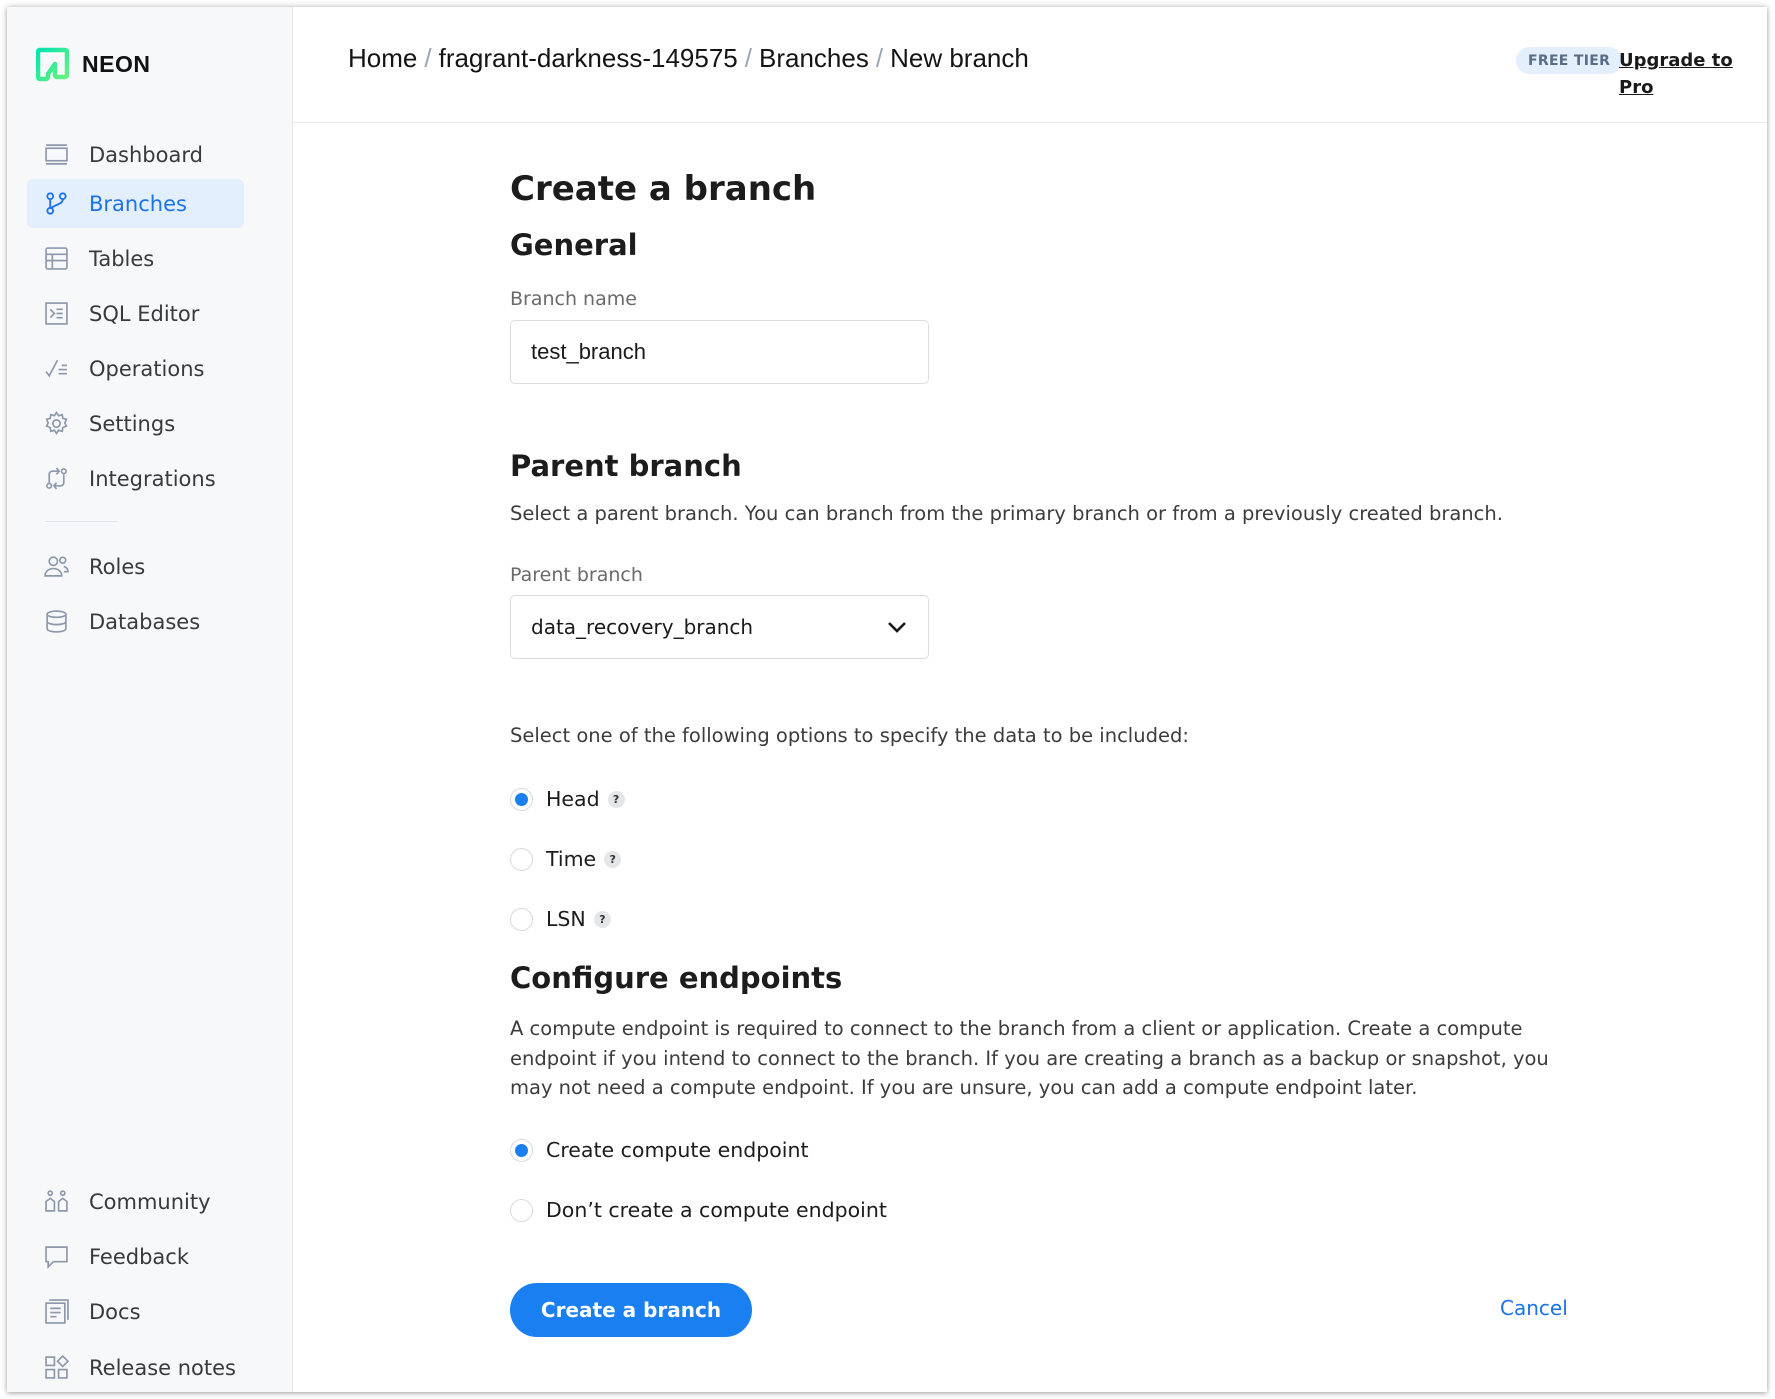 This screenshot has height=1399, width=1775. What do you see at coordinates (573, 299) in the screenshot?
I see `branch-name-label: Branch name` at bounding box center [573, 299].